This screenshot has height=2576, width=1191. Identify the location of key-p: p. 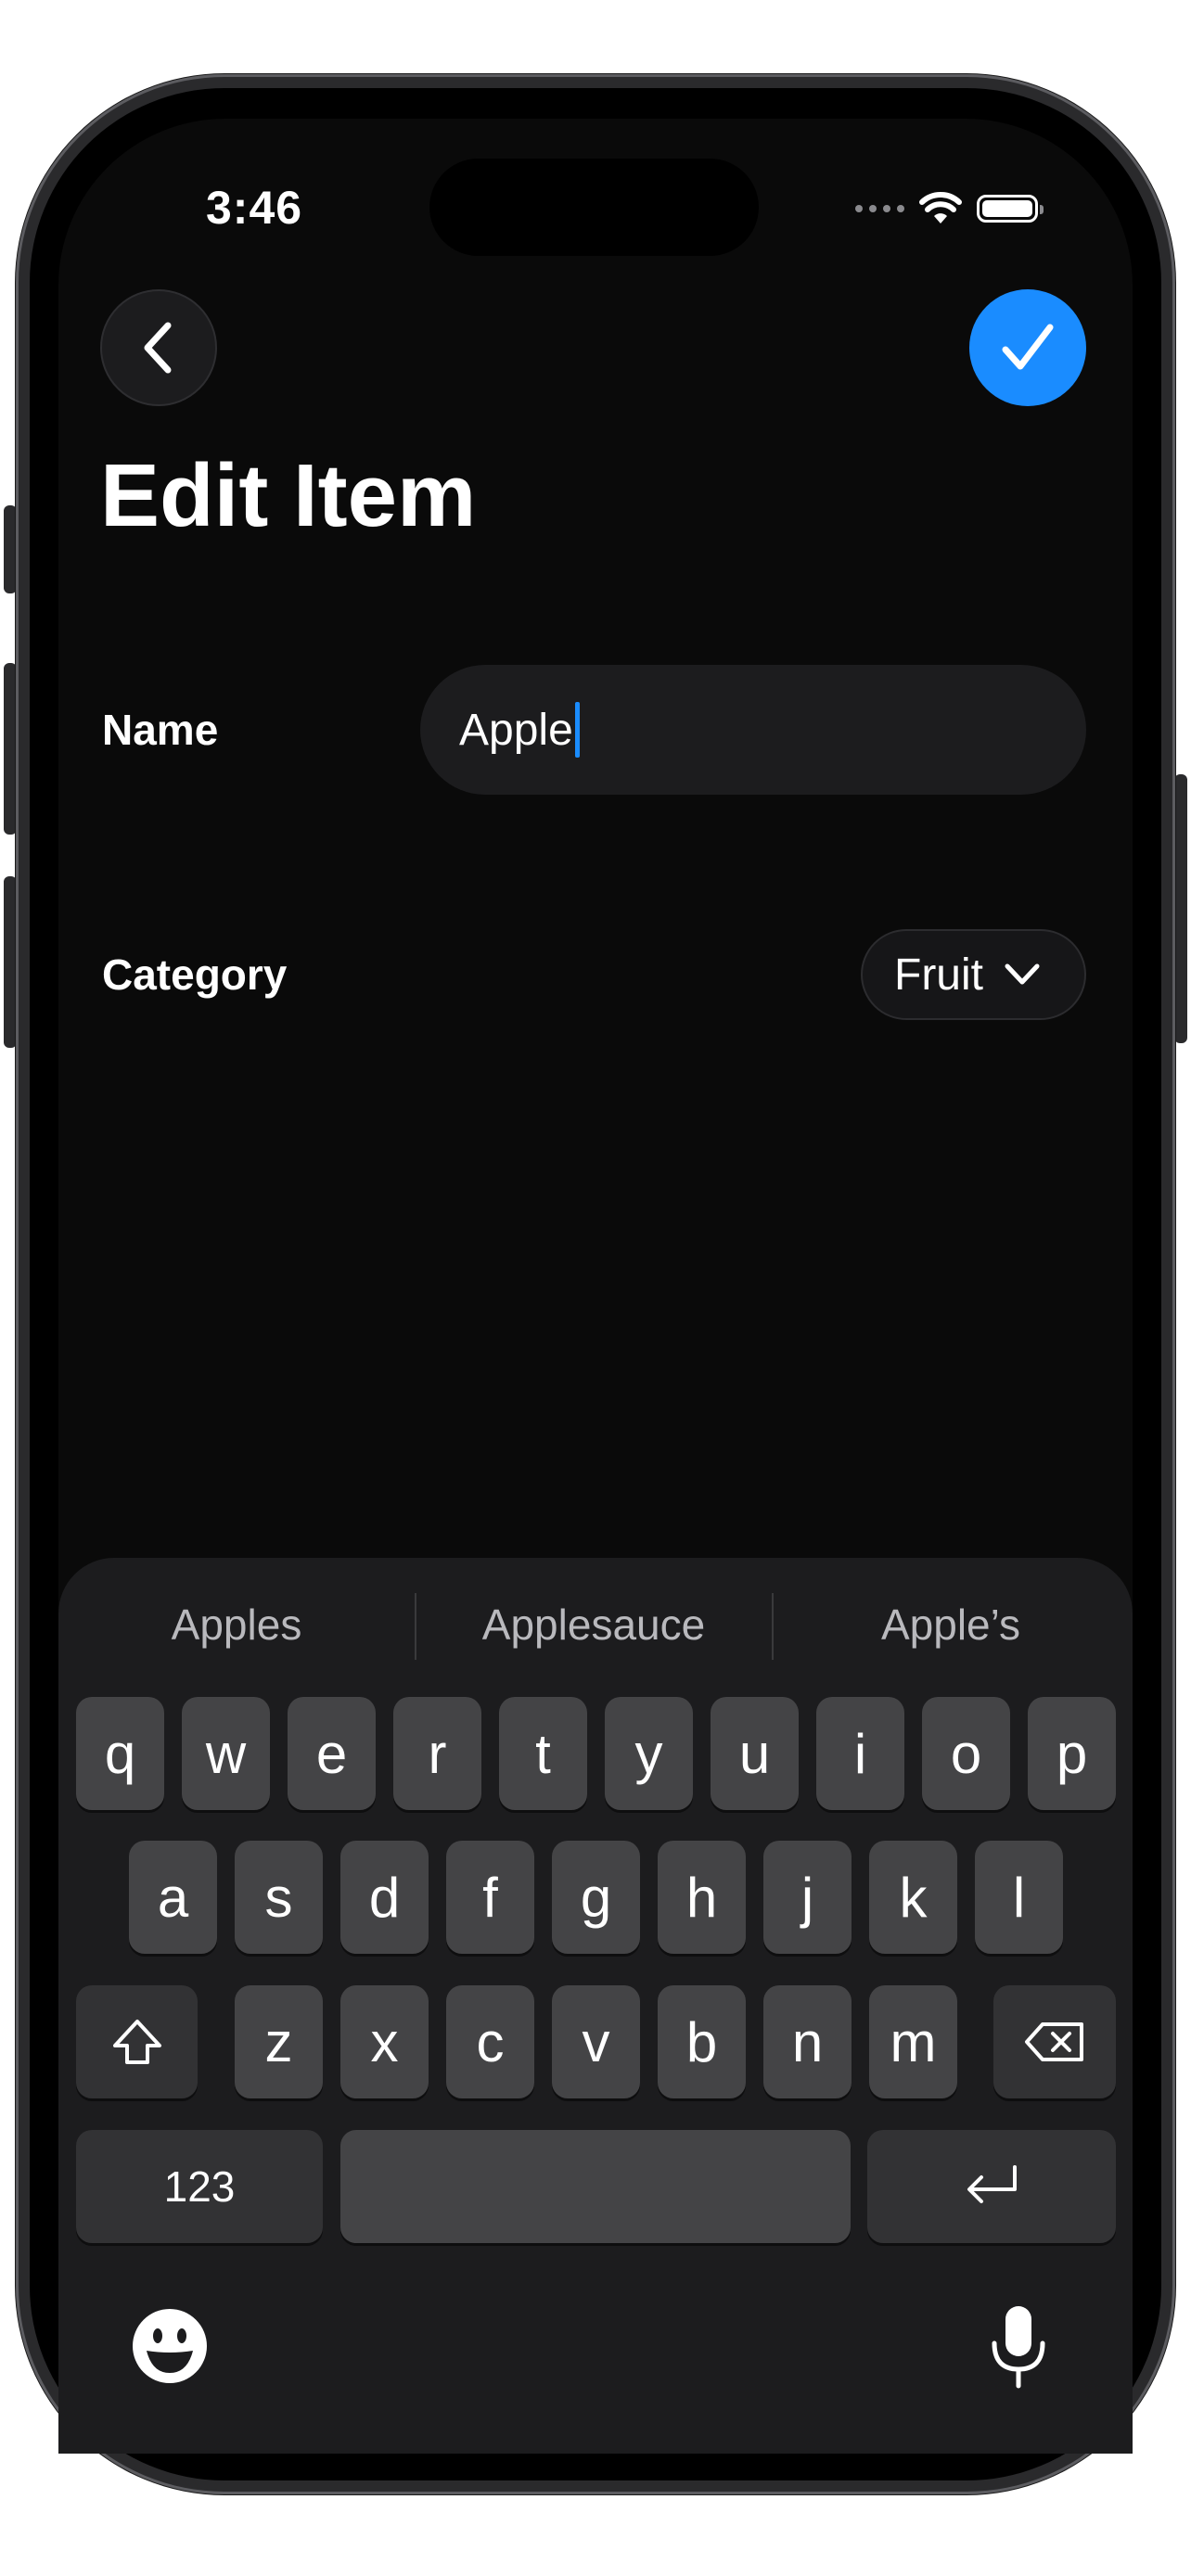
(1072, 1753).